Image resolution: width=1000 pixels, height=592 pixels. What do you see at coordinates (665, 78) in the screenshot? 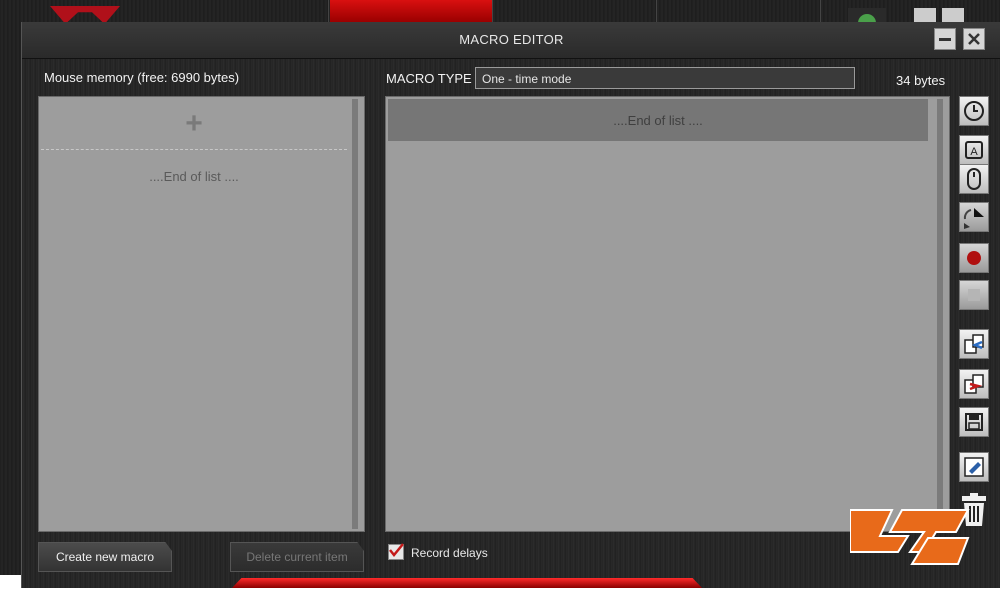
I see `macro-type-select: One - time mode` at bounding box center [665, 78].